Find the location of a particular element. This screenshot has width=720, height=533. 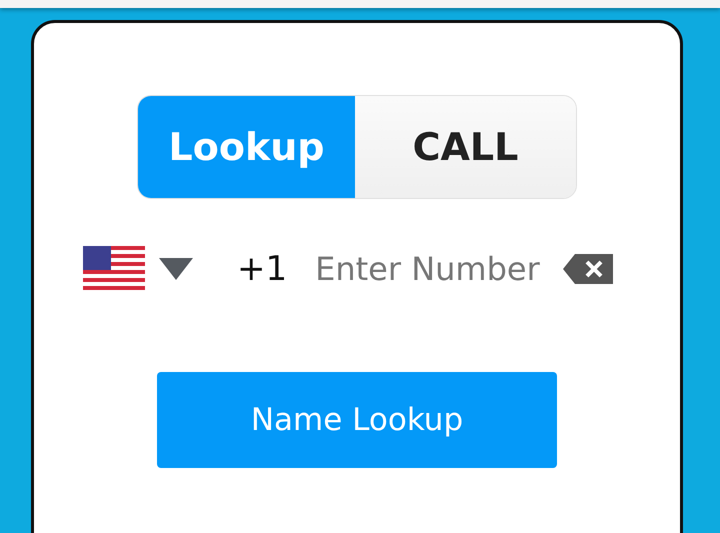

mode-tab: Lookup is located at coordinates (246, 147).